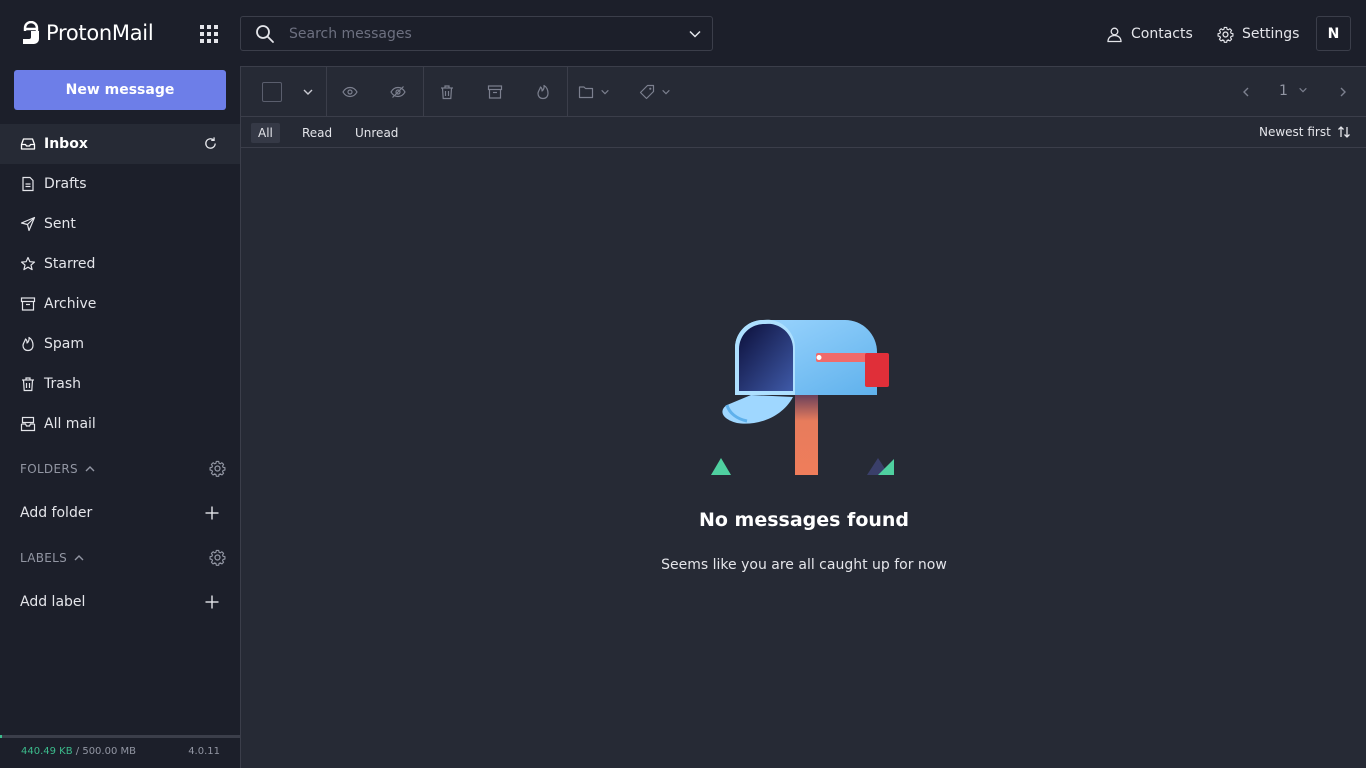 The height and width of the screenshot is (768, 1366). I want to click on filter-unread: Unread, so click(376, 133).